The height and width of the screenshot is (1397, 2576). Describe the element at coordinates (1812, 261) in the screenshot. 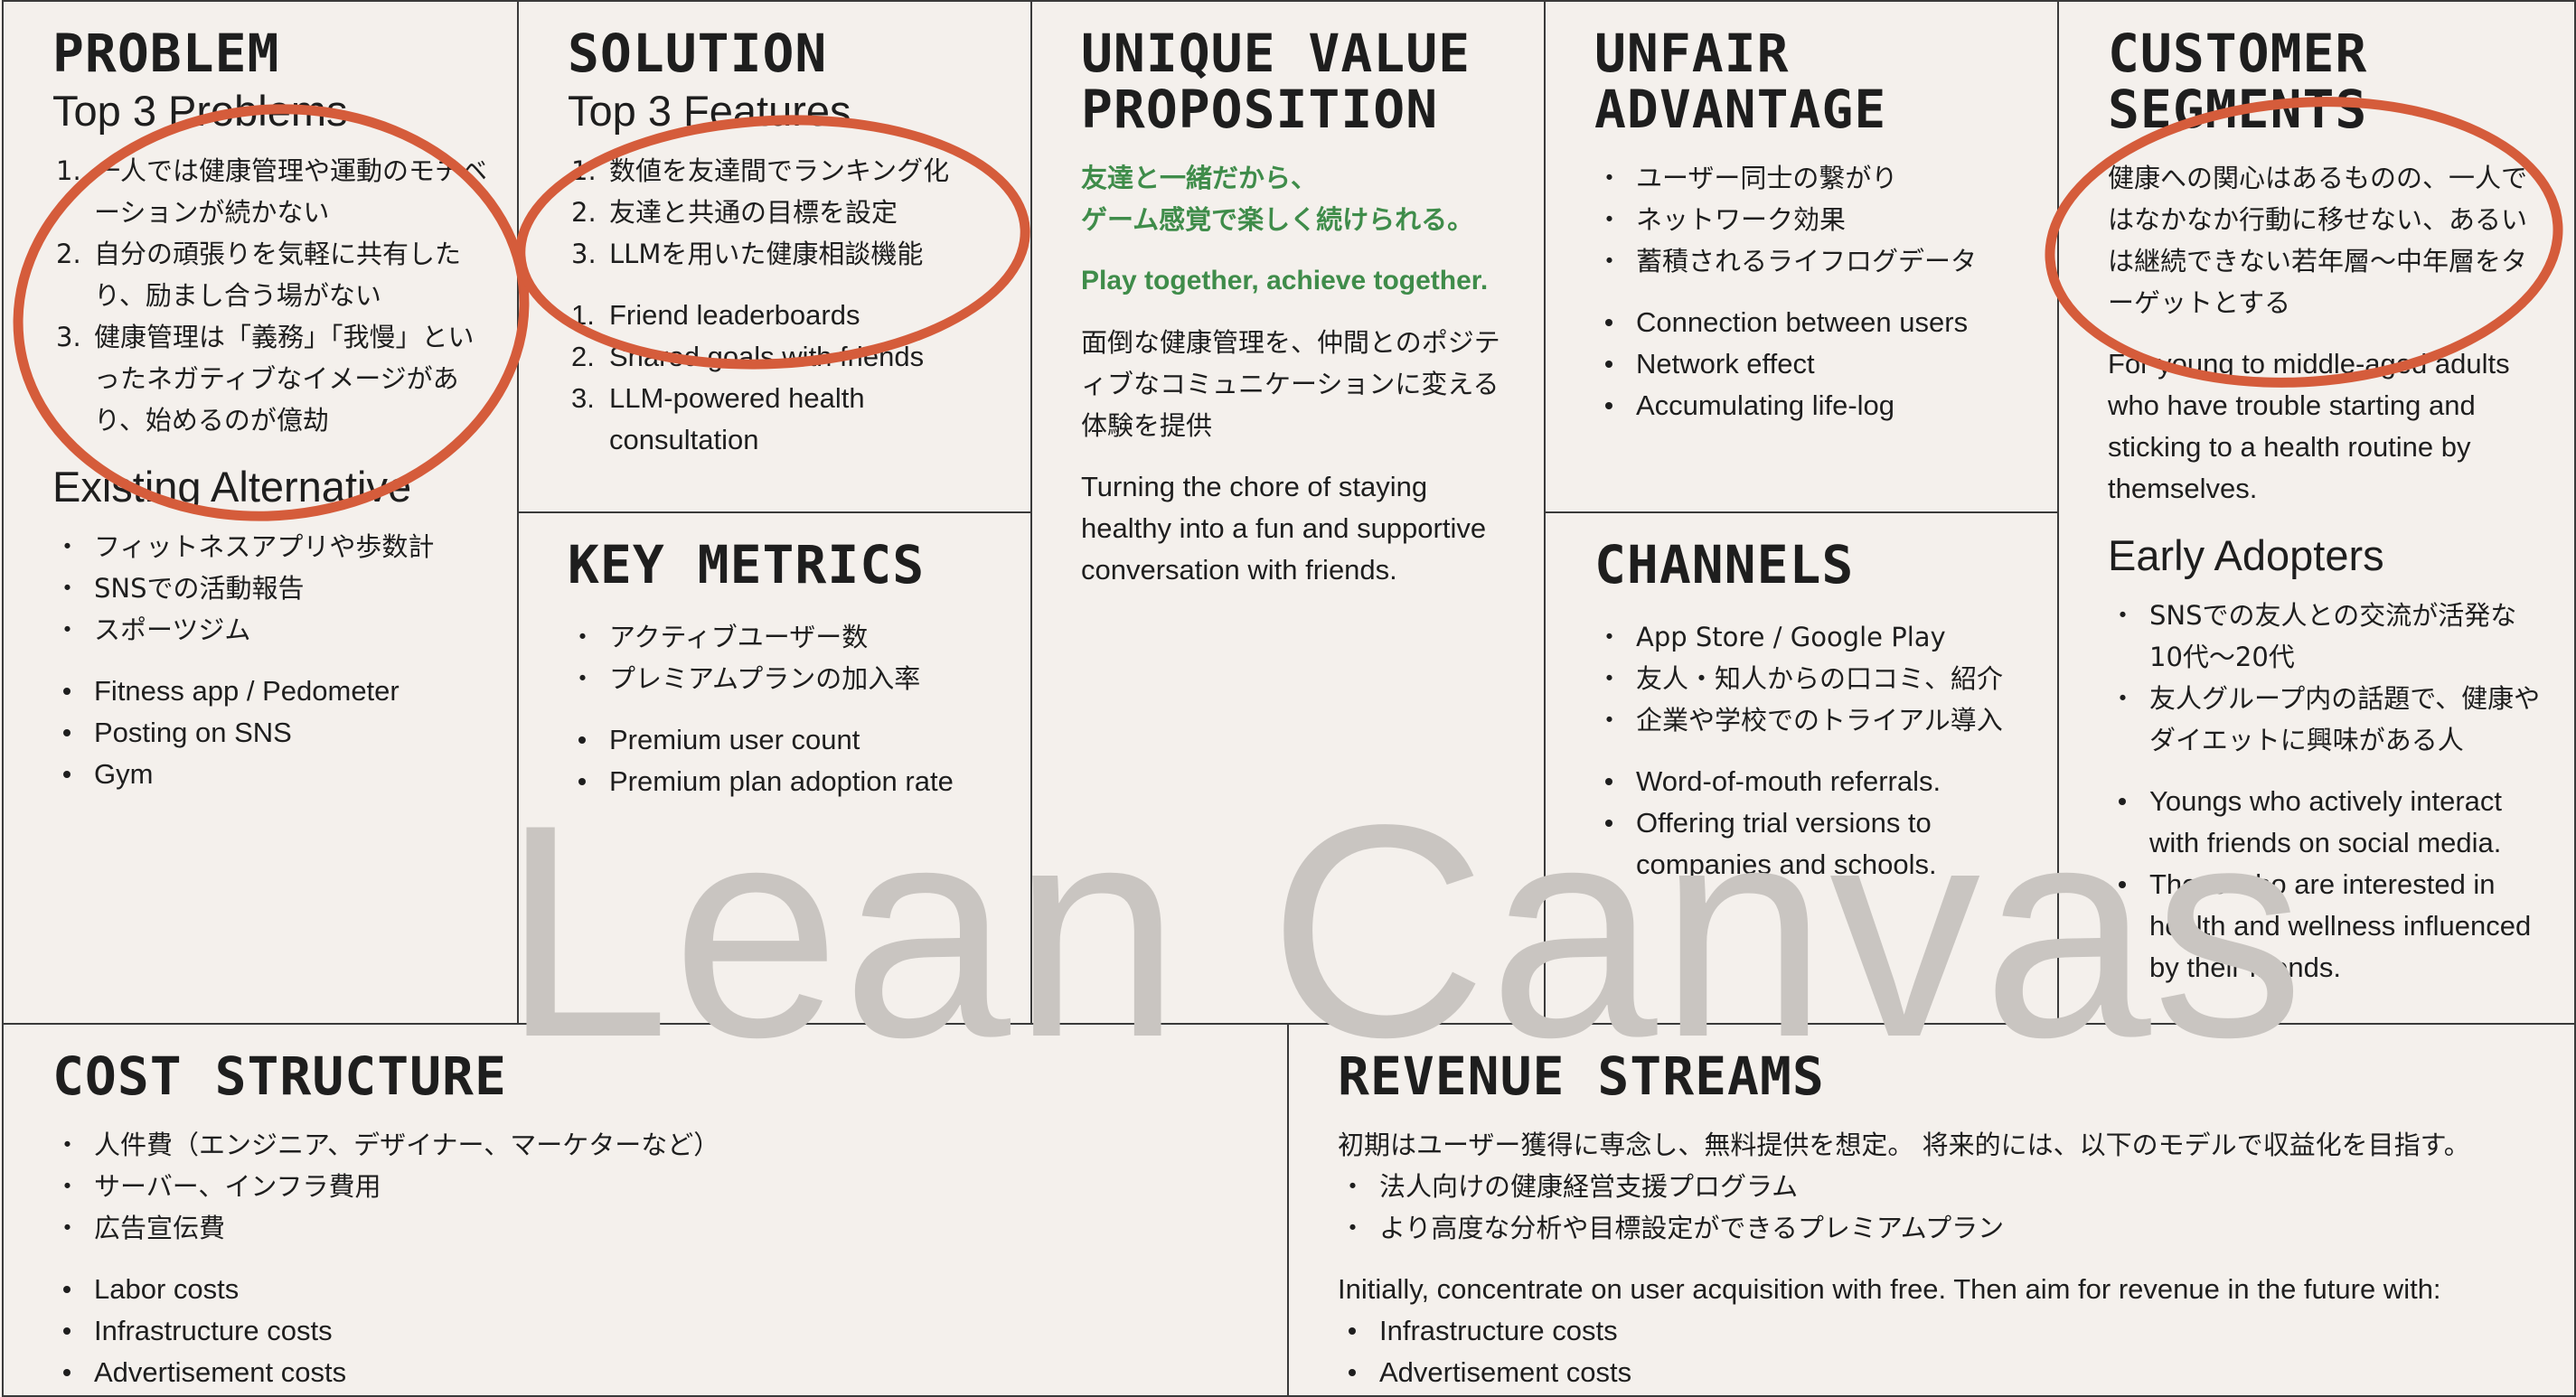

I see `advantage-item: 蓄積されるライフログデータ` at that location.